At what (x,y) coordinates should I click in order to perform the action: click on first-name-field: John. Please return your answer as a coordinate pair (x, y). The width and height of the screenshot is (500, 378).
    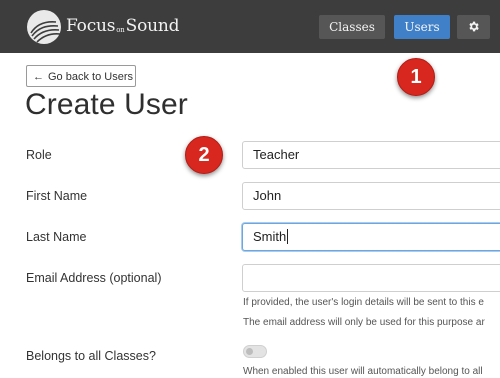
    Looking at the image, I should click on (371, 196).